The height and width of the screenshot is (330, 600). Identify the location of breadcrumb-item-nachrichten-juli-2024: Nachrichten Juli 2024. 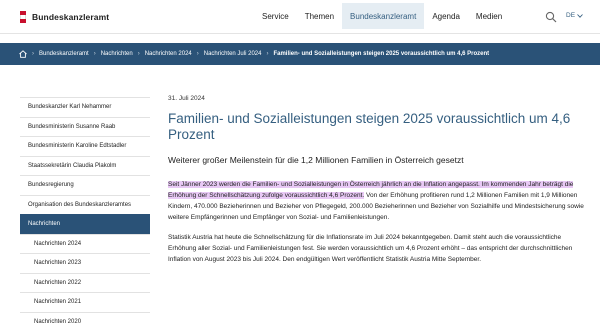
(233, 54).